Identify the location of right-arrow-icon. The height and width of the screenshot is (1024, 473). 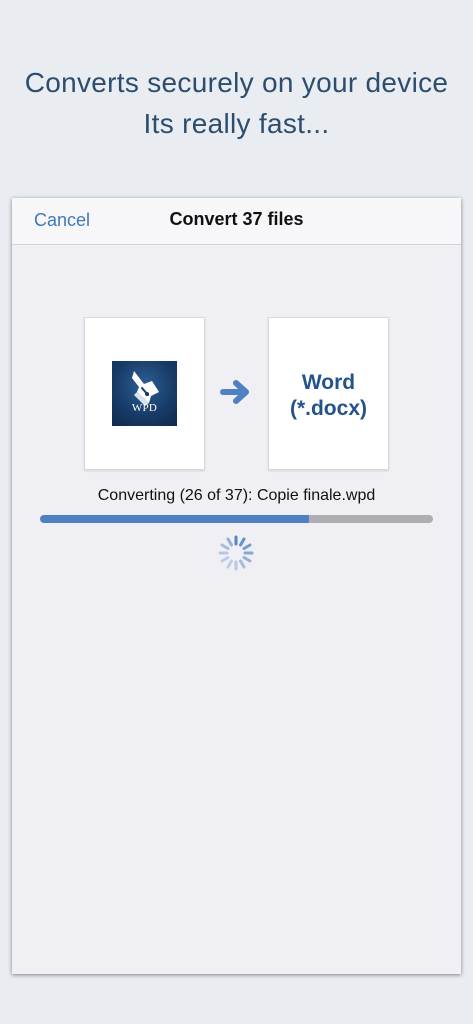
(234, 392).